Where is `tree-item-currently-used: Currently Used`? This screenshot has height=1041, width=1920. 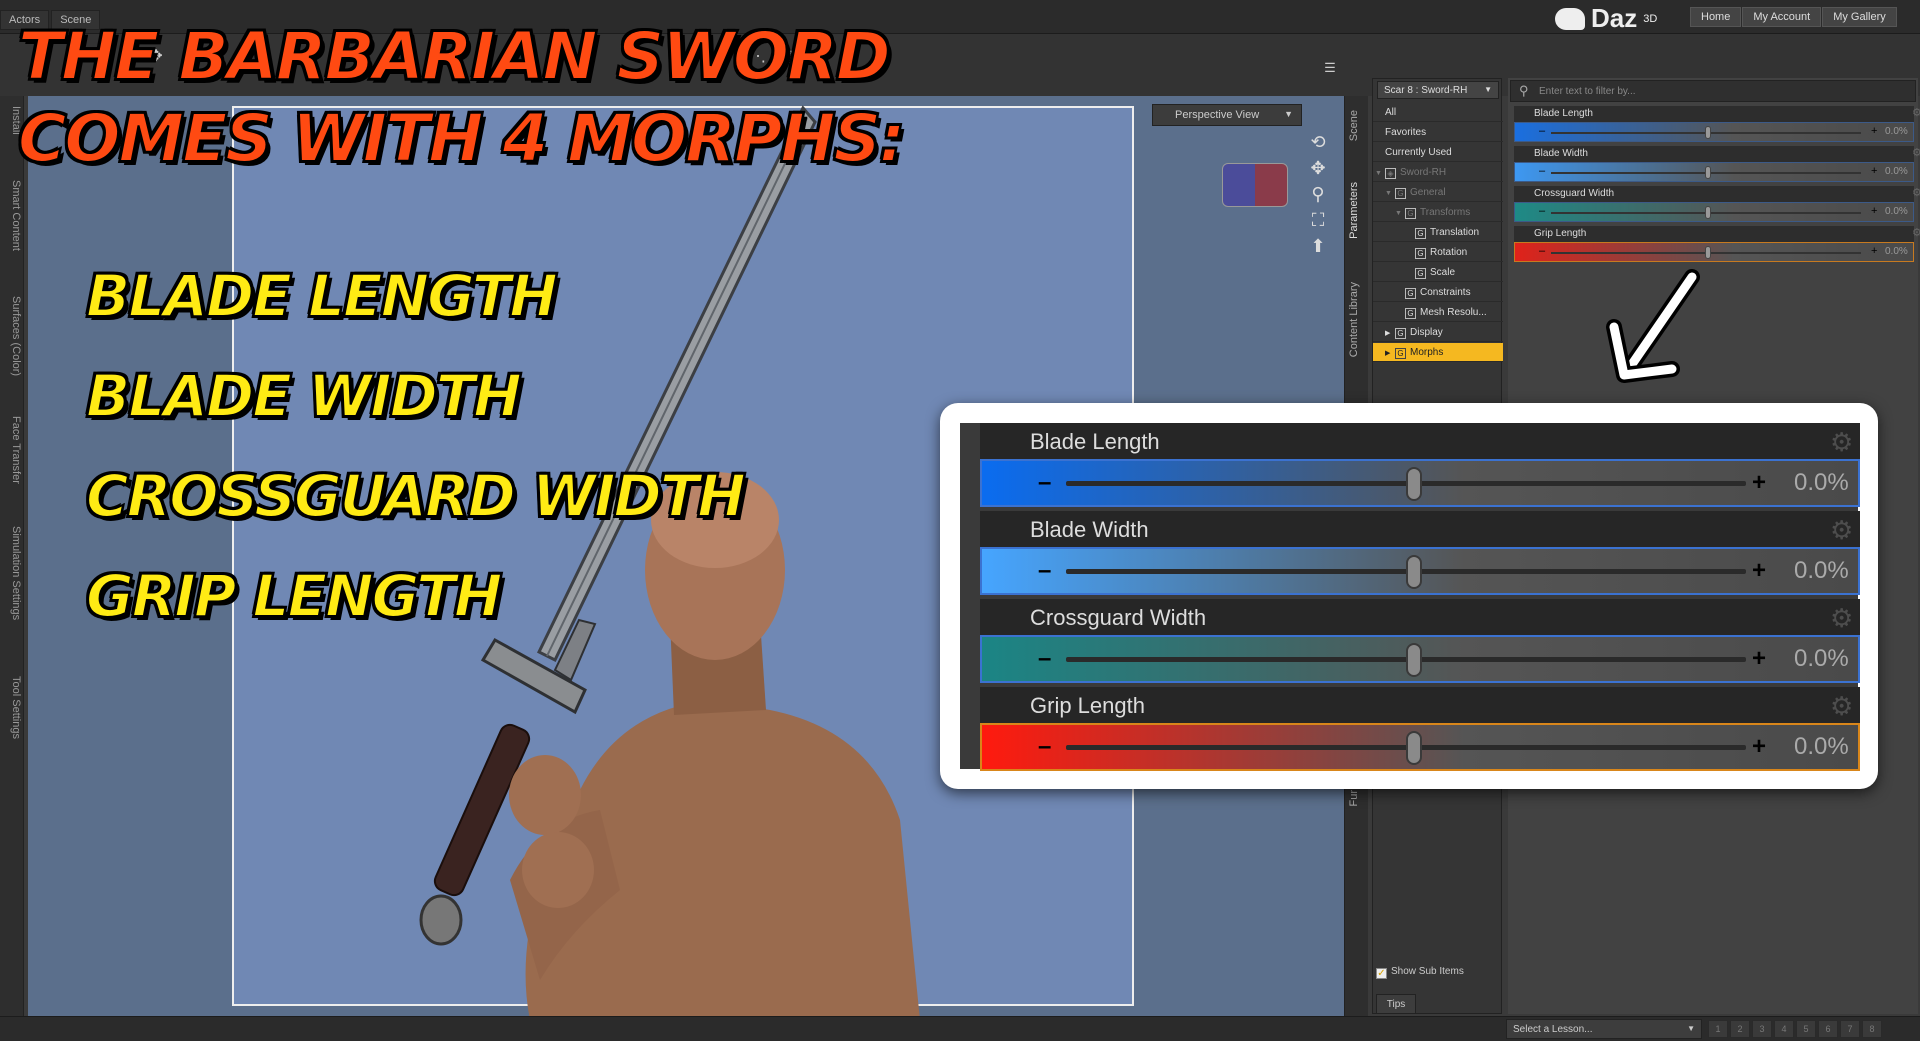
tree-item-currently-used: Currently Used is located at coordinates (1438, 152).